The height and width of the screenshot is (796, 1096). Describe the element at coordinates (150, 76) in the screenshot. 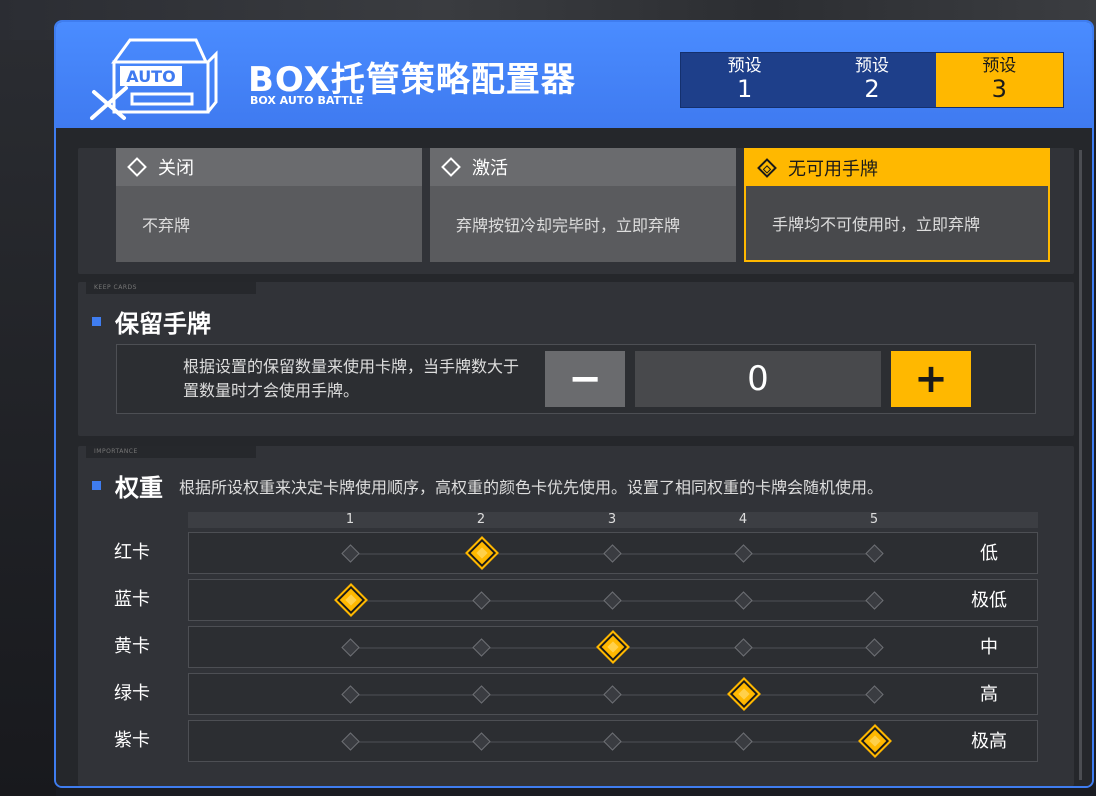

I see `svg-text: AUTO` at that location.